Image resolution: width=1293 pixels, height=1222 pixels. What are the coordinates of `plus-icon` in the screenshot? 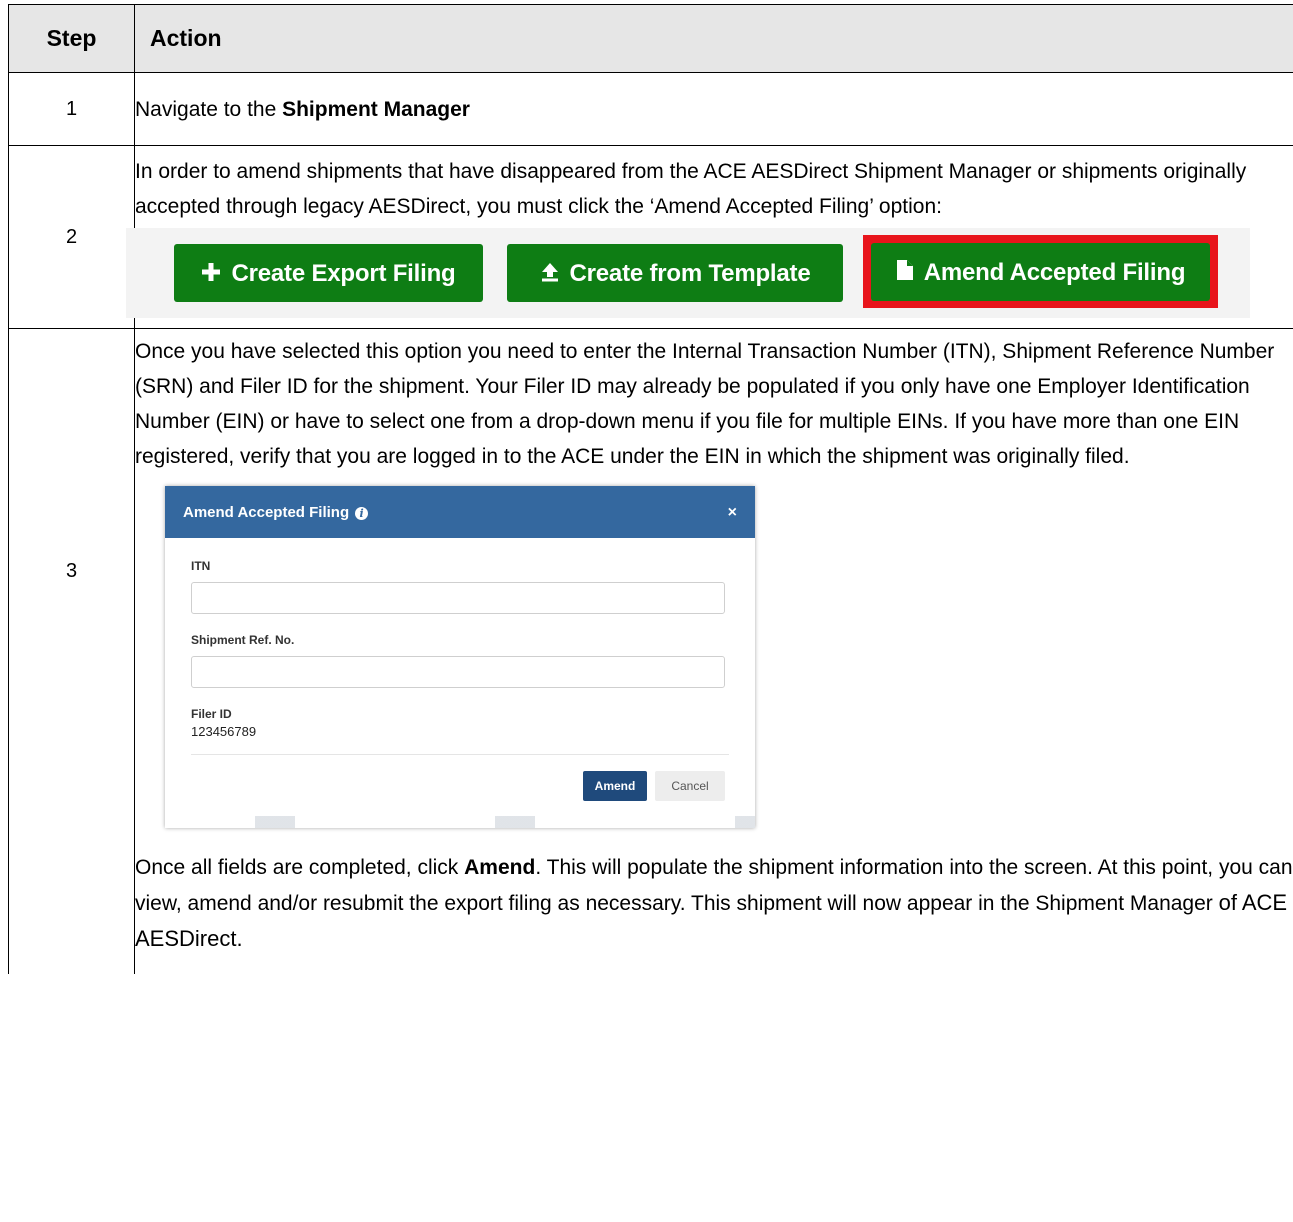 It's located at (211, 273).